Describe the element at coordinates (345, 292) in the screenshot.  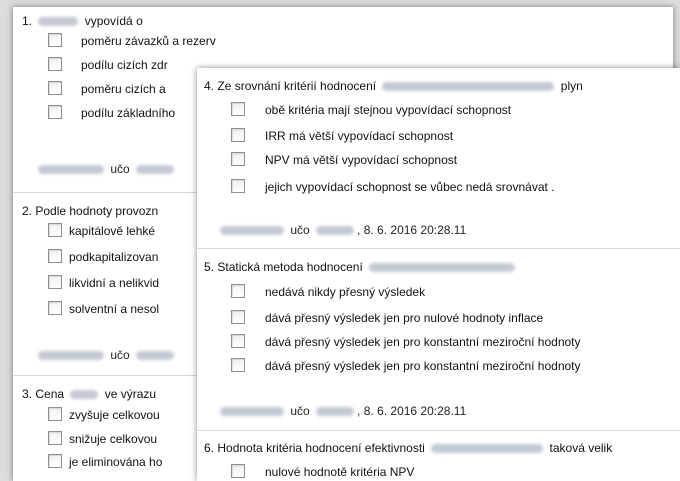
I see `option-label: nedává nikdy přesný výsledek` at that location.